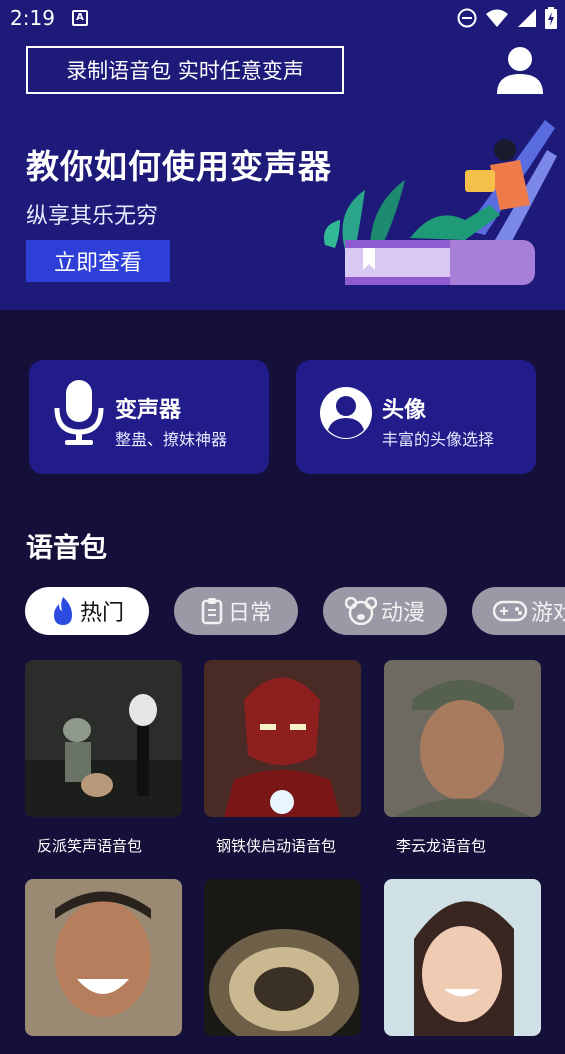 The width and height of the screenshot is (565, 1054). What do you see at coordinates (90, 846) in the screenshot?
I see `voice-pack-title: 反派笑声语音包` at bounding box center [90, 846].